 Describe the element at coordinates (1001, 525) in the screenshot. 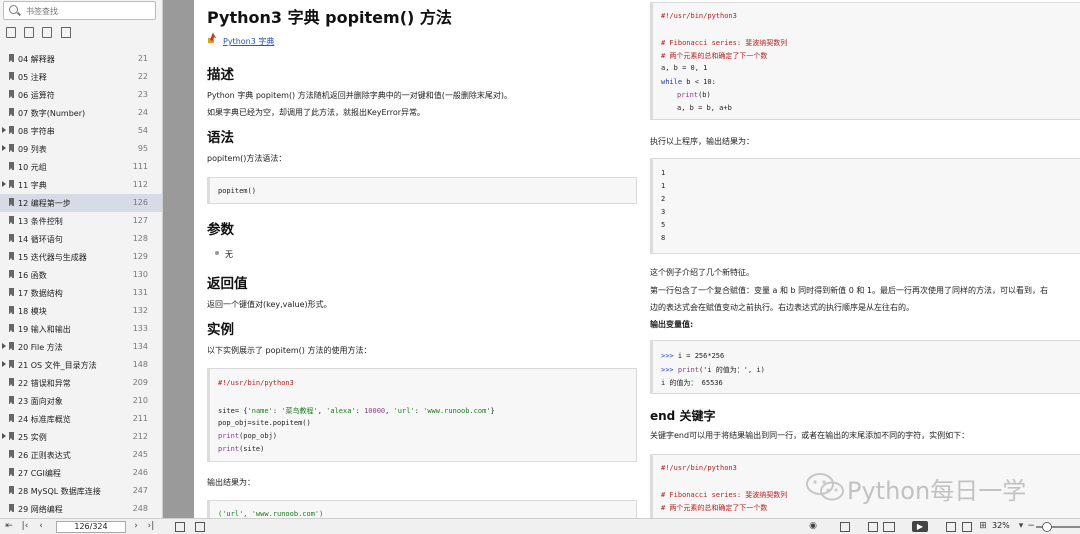

I see `zoom-level: 32%` at that location.